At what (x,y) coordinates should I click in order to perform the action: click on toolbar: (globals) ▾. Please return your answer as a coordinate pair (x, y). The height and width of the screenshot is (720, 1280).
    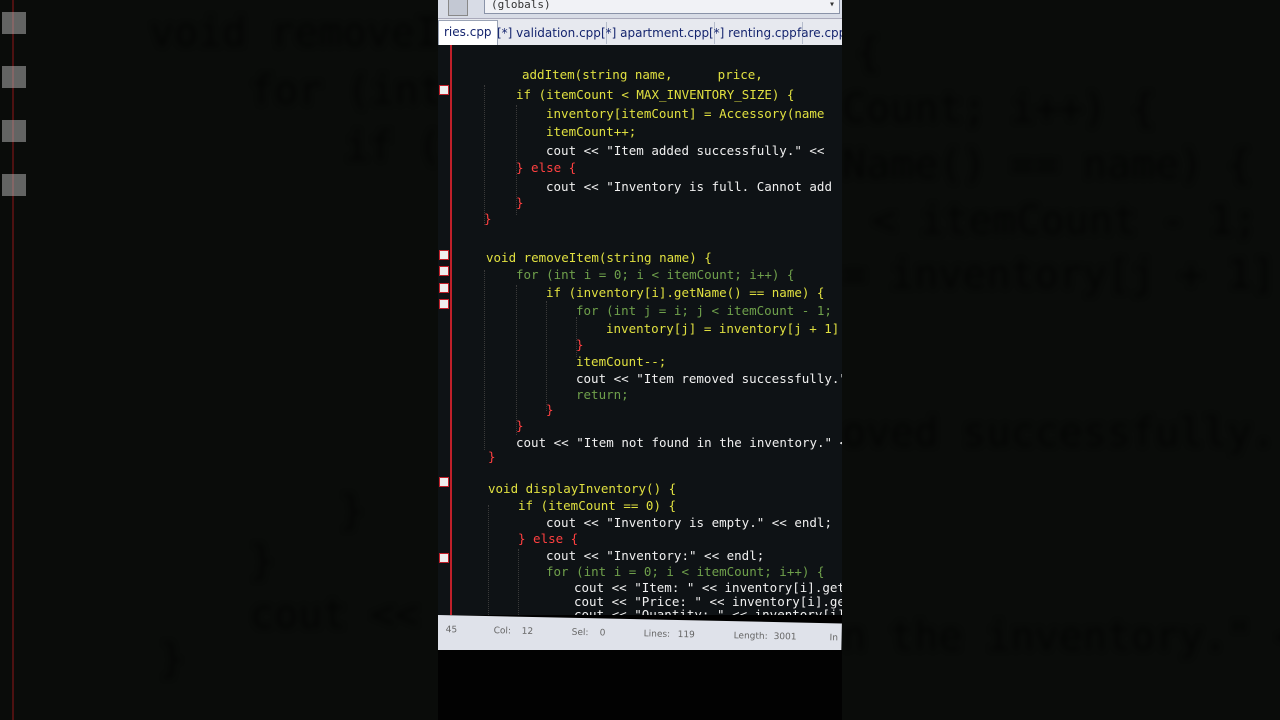
    Looking at the image, I should click on (640, 9).